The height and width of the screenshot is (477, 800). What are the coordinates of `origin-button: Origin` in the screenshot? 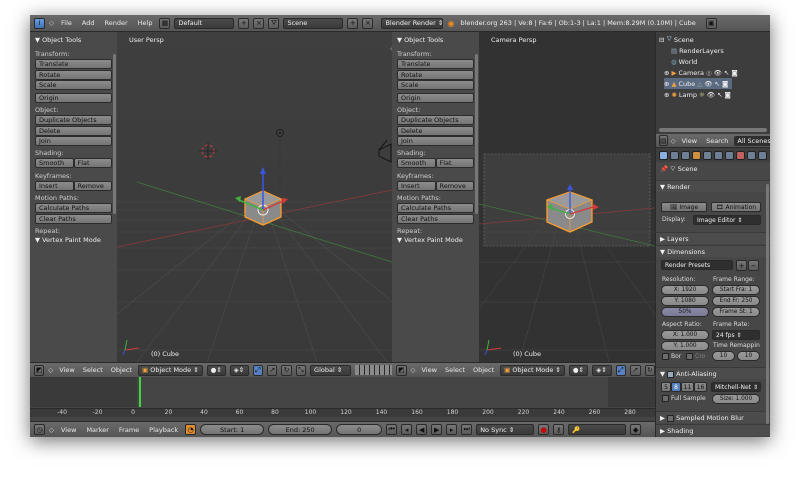 It's located at (73, 98).